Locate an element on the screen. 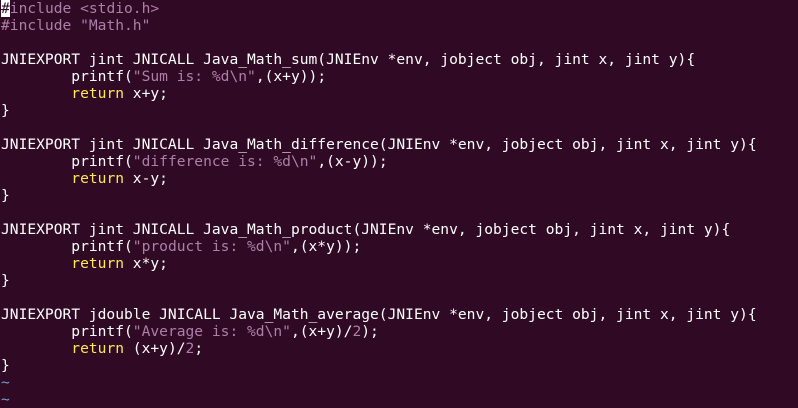  code-line: #include "Math.h" is located at coordinates (75, 25).